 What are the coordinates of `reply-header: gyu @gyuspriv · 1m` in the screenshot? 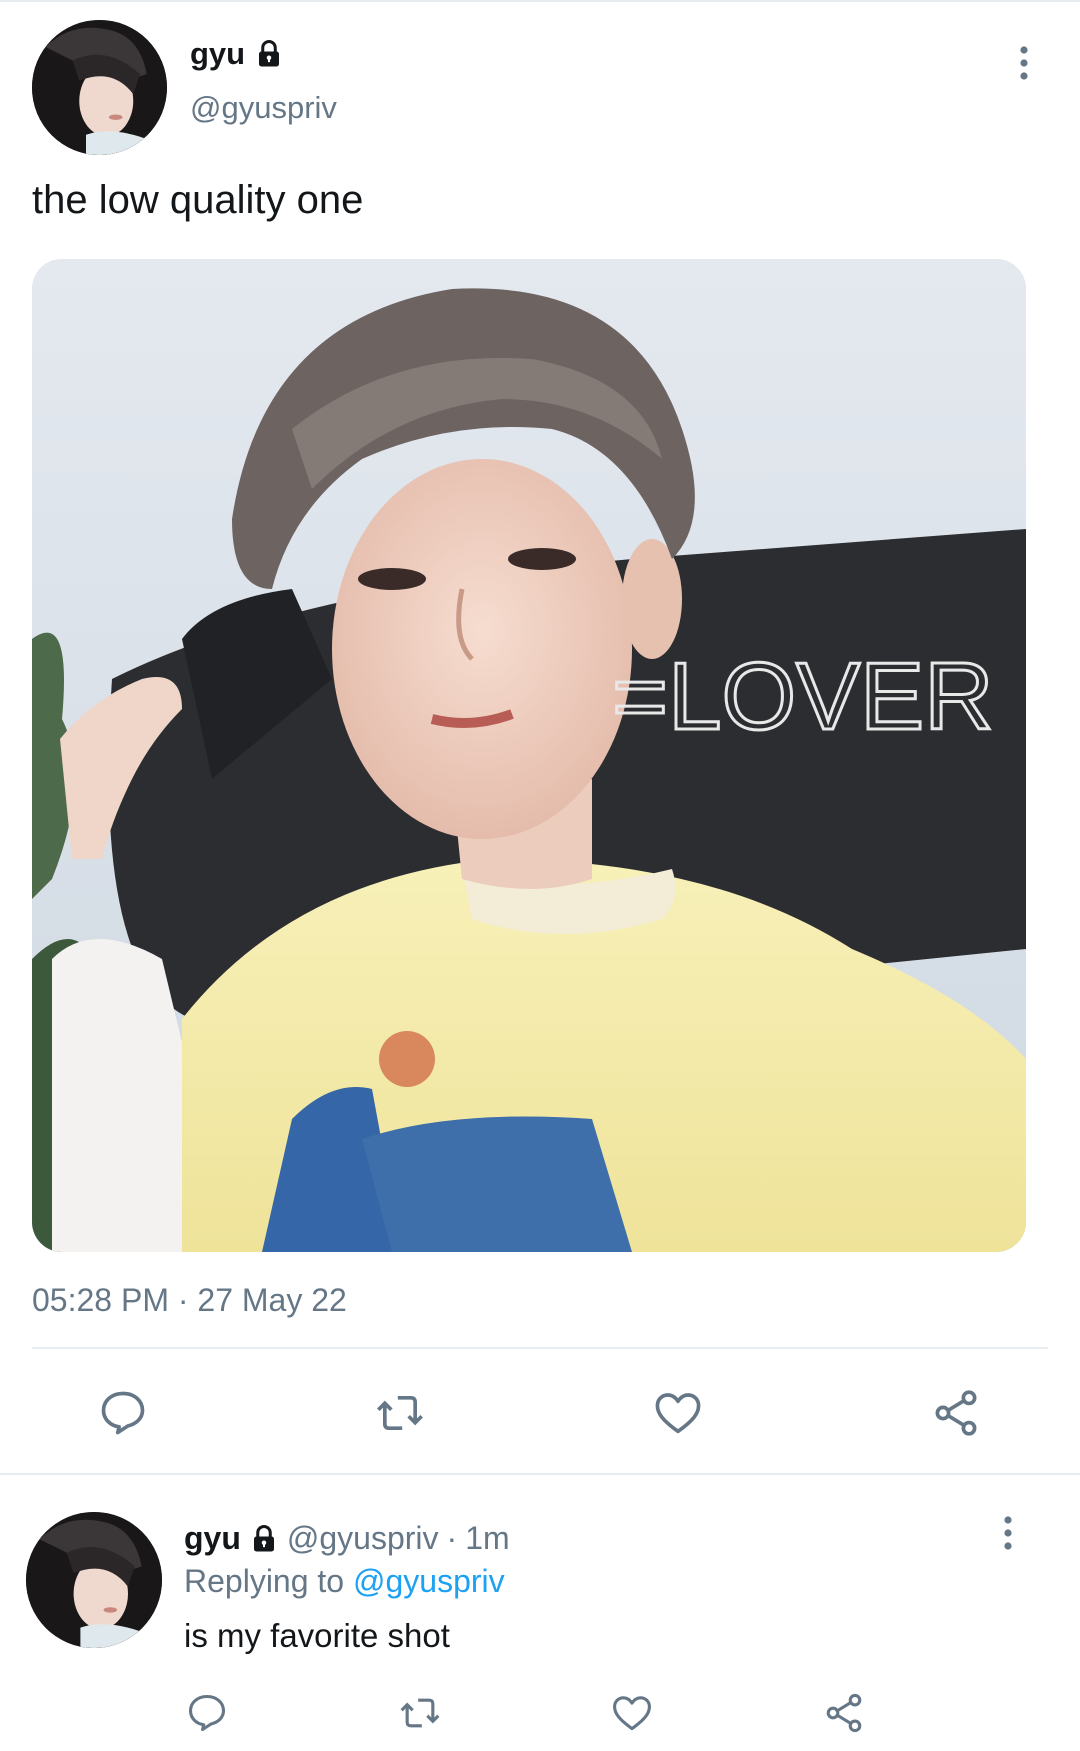 It's located at (347, 1538).